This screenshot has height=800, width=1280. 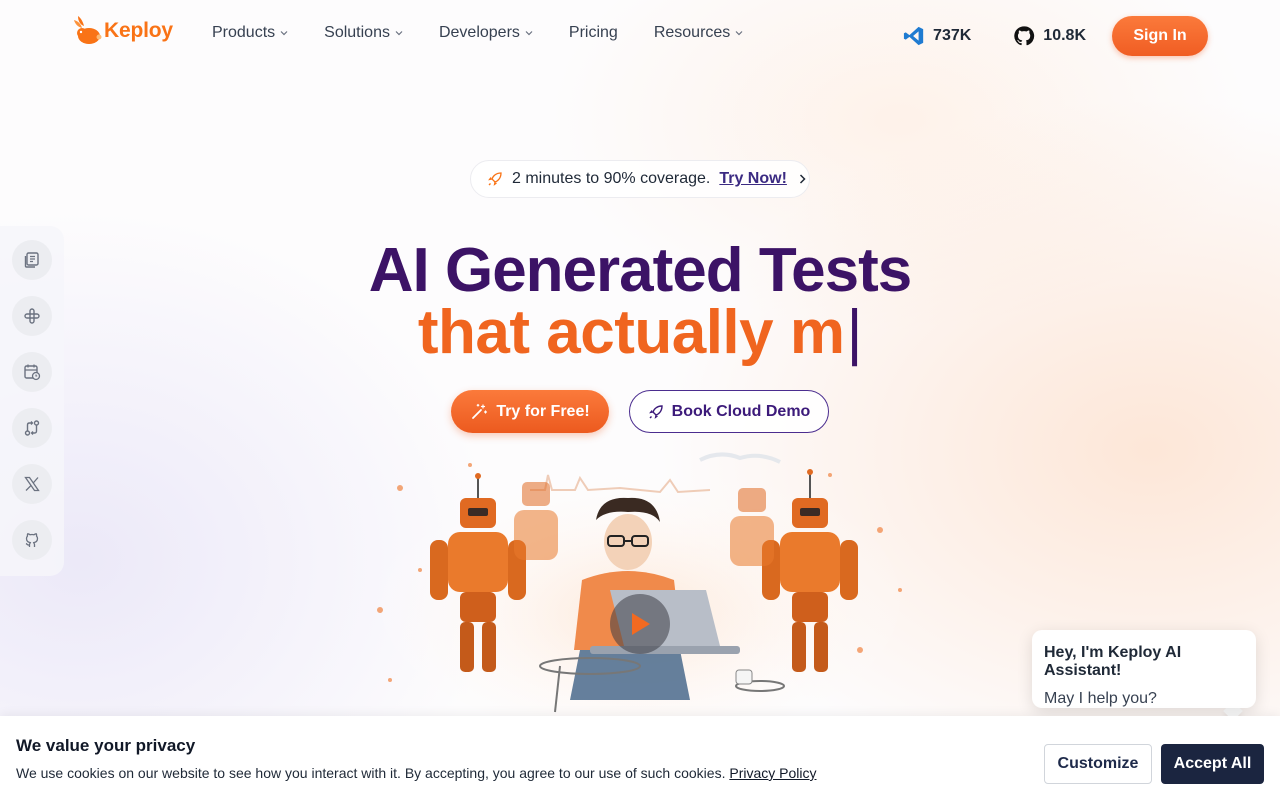 I want to click on book-cloud-demo-button: Book Cloud Demo, so click(x=729, y=411).